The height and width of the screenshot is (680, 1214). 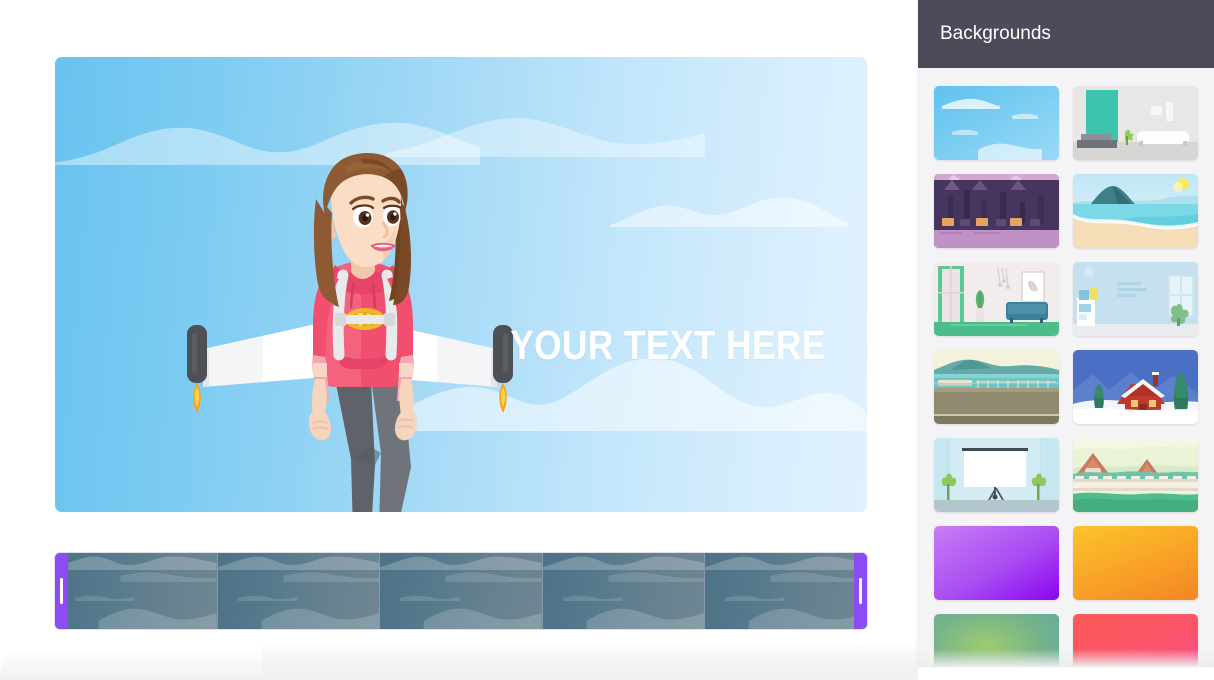 What do you see at coordinates (1135, 475) in the screenshot?
I see `background-thumb-suburb-fence` at bounding box center [1135, 475].